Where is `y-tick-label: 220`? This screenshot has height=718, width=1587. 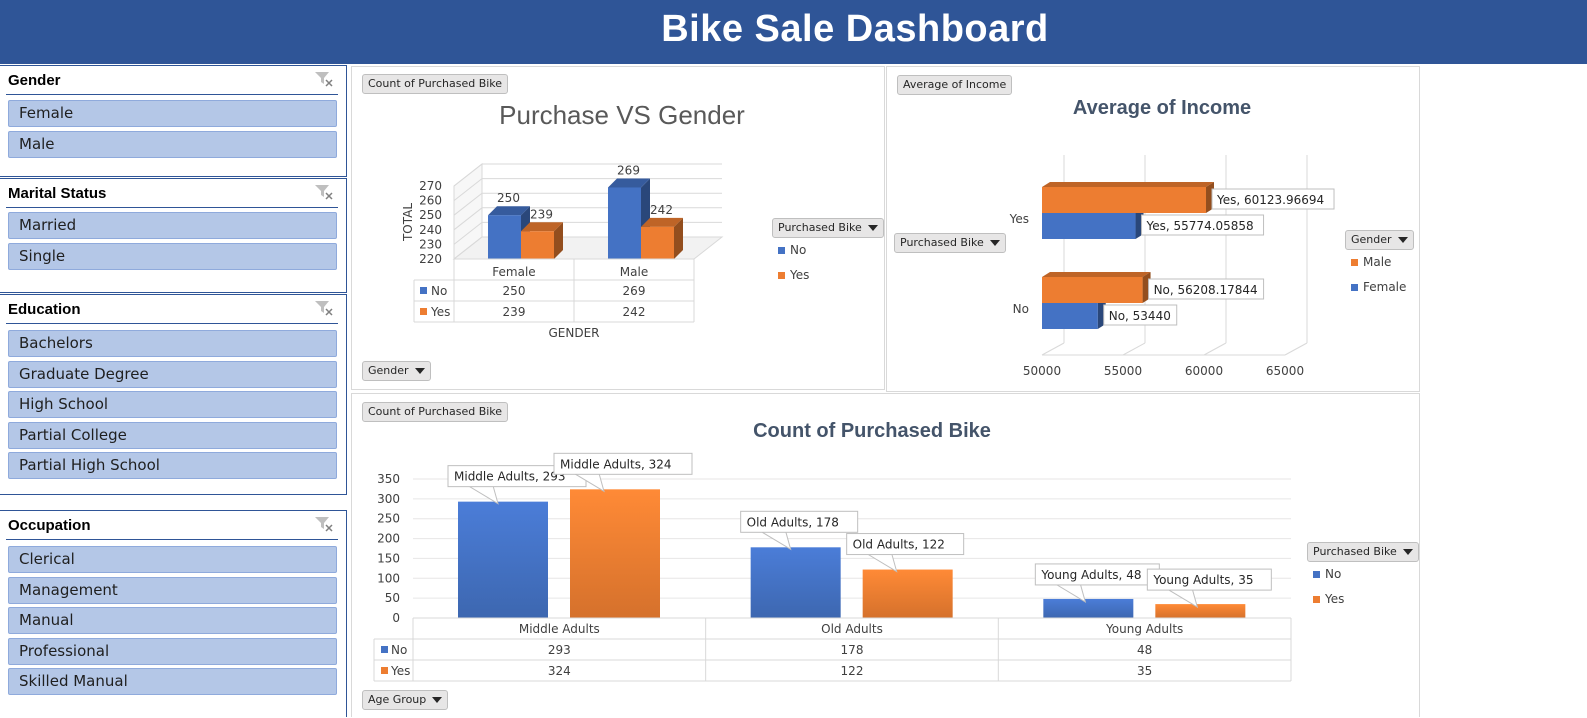 y-tick-label: 220 is located at coordinates (430, 259).